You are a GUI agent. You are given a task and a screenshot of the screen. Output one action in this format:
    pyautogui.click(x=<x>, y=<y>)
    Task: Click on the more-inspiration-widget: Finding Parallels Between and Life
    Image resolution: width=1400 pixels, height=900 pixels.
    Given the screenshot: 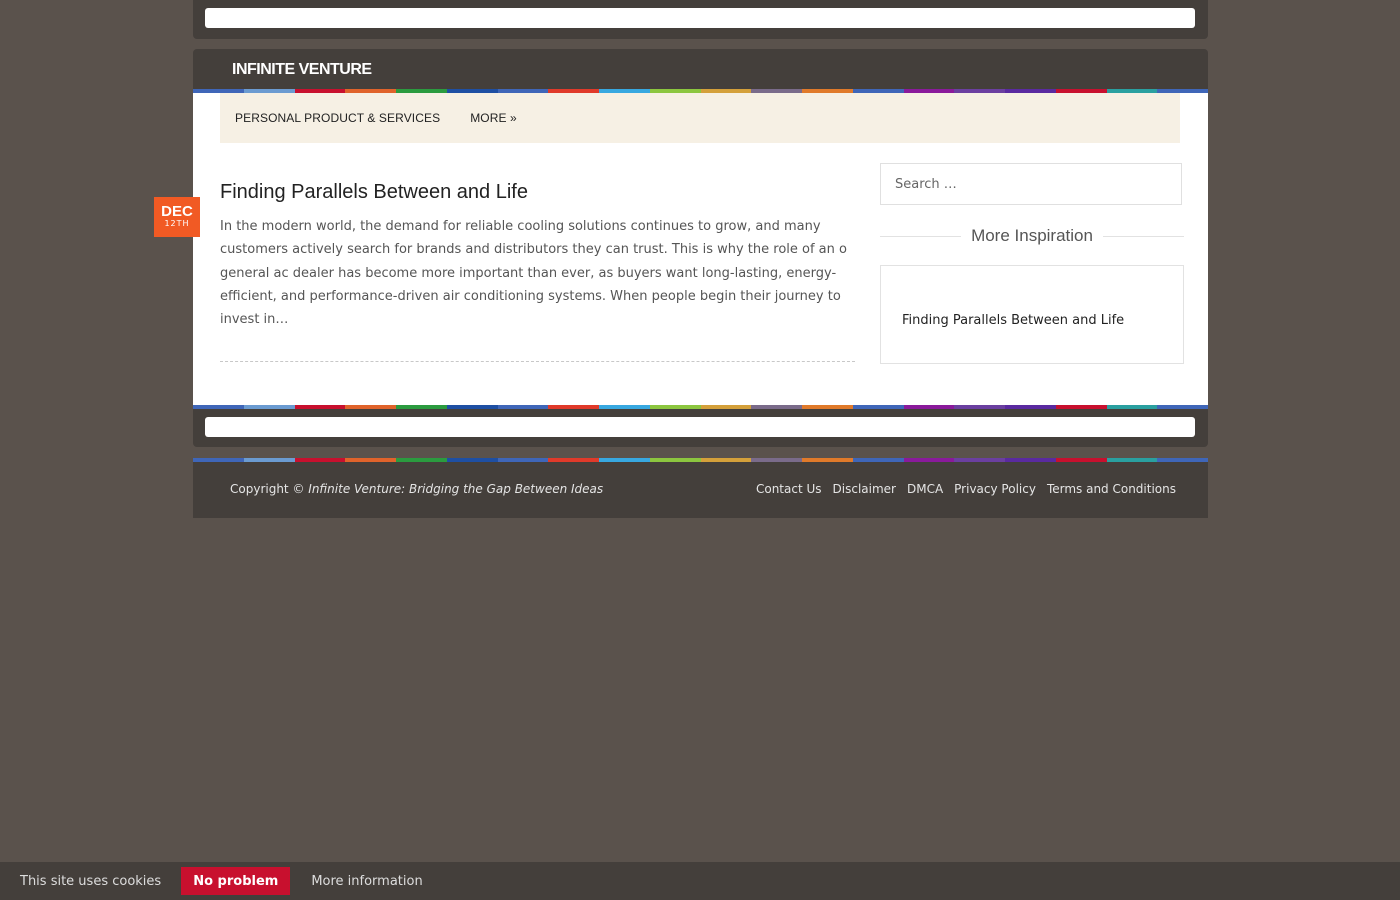 What is the action you would take?
    pyautogui.click(x=1032, y=314)
    